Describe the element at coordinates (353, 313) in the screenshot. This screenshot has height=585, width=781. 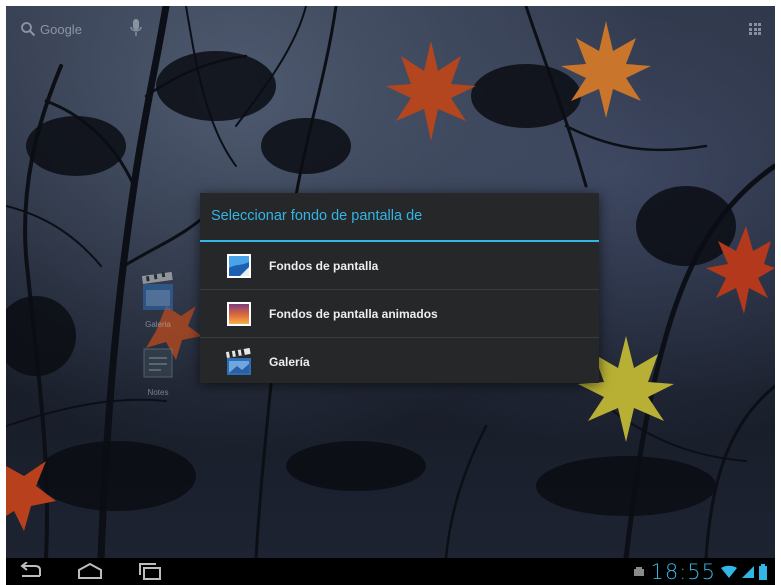
I see `option-label: Fondos de pantalla animados` at that location.